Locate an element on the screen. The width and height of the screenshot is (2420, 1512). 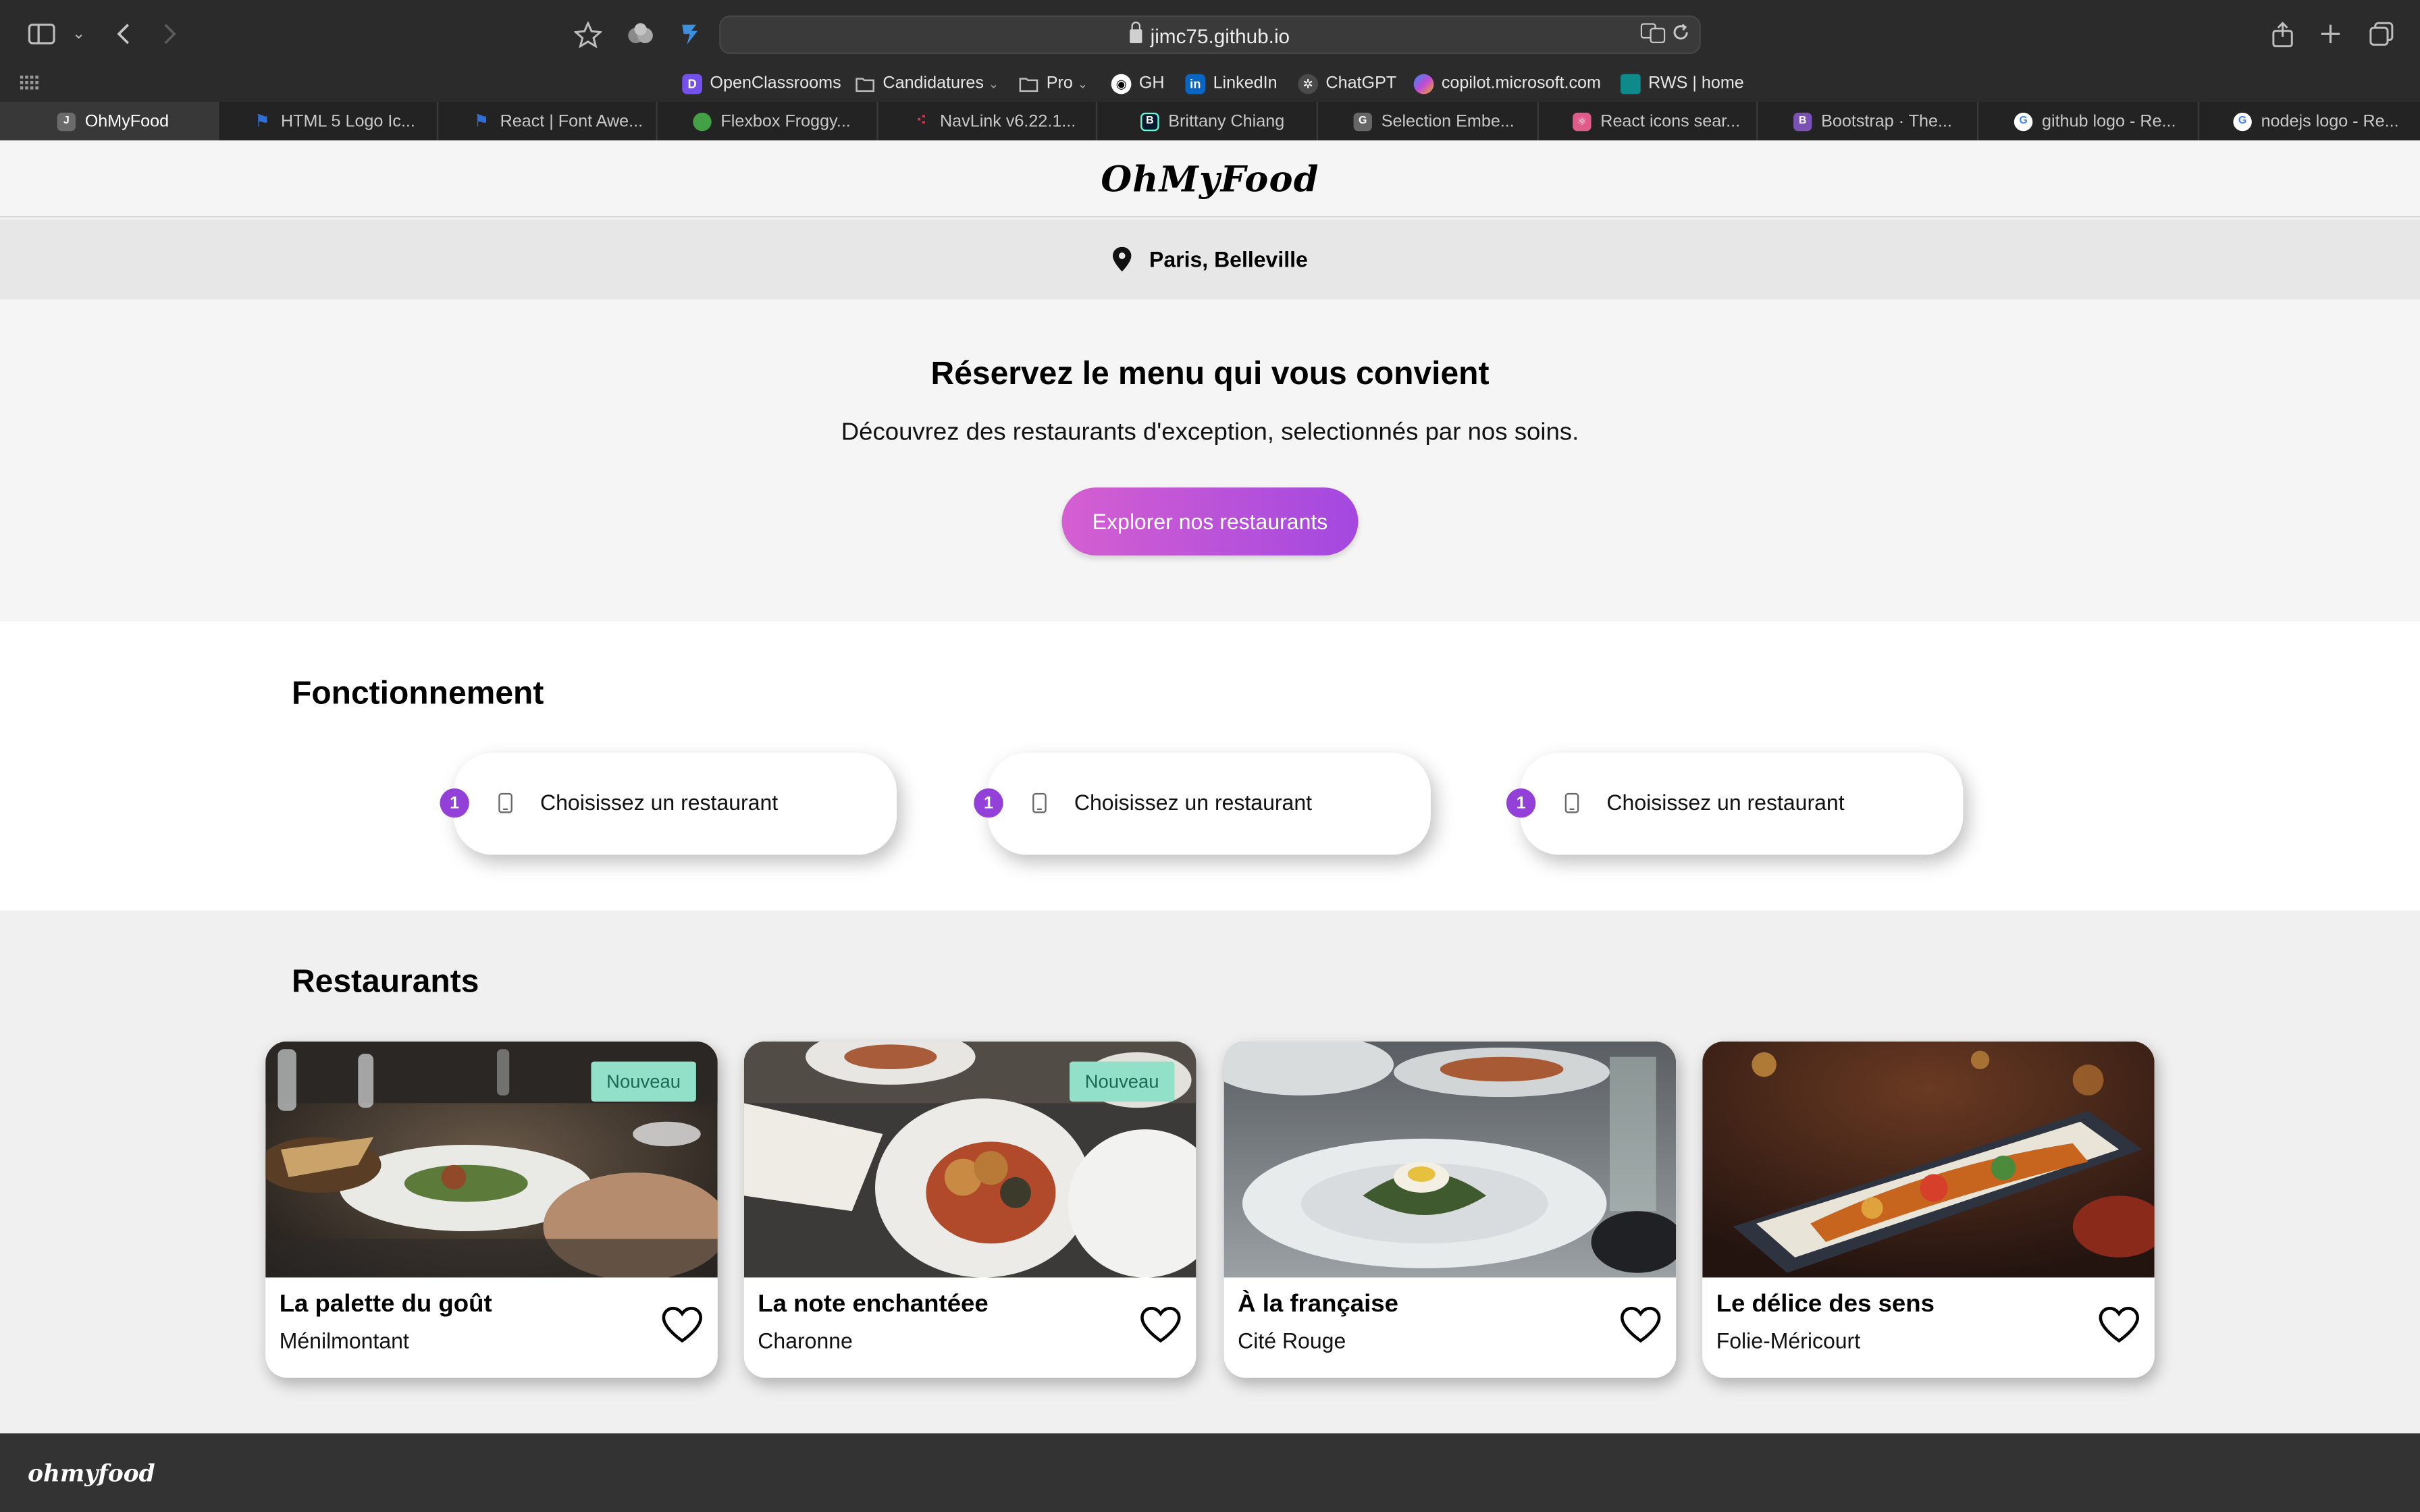
section-title: Fonctionnement is located at coordinates (418, 693).